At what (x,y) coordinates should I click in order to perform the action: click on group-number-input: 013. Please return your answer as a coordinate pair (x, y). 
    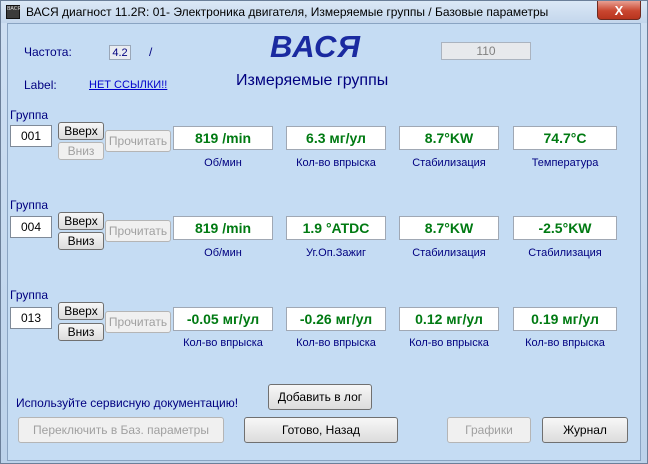
    Looking at the image, I should click on (31, 318).